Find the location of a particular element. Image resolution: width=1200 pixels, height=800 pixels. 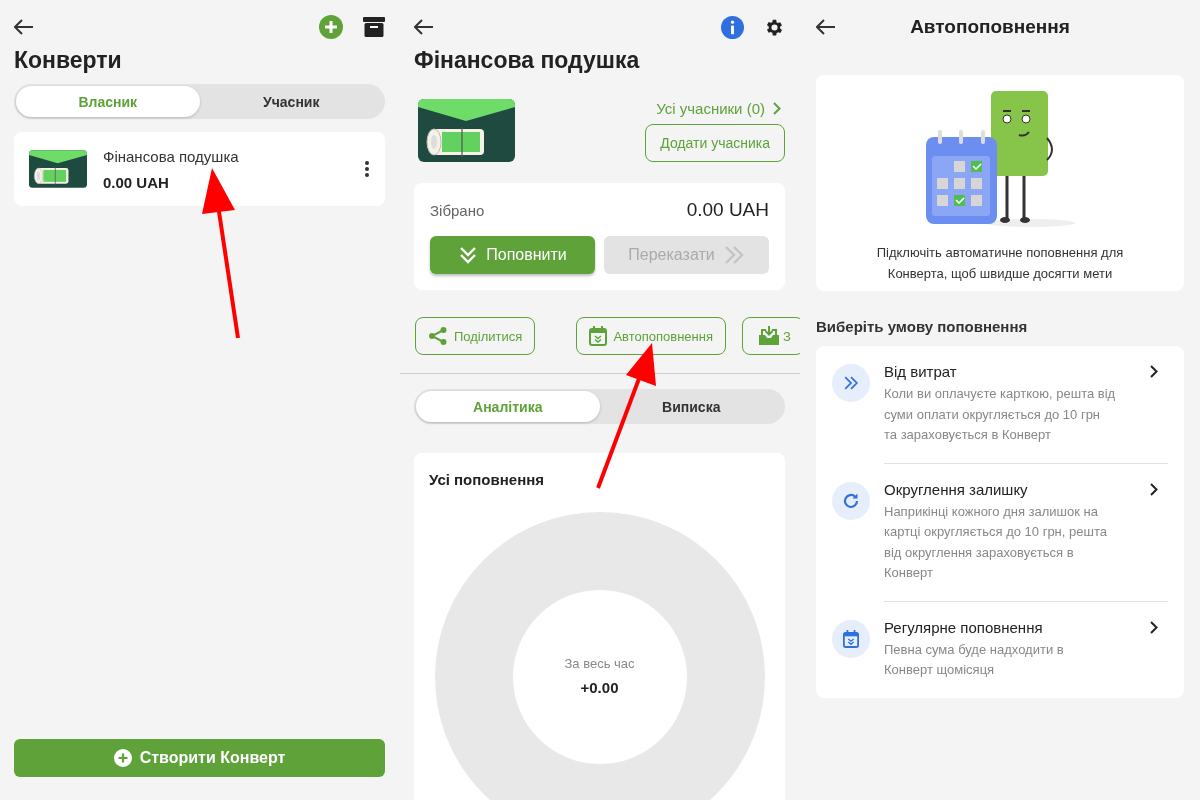

collected-amount: 0.00 UAH is located at coordinates (727, 210).